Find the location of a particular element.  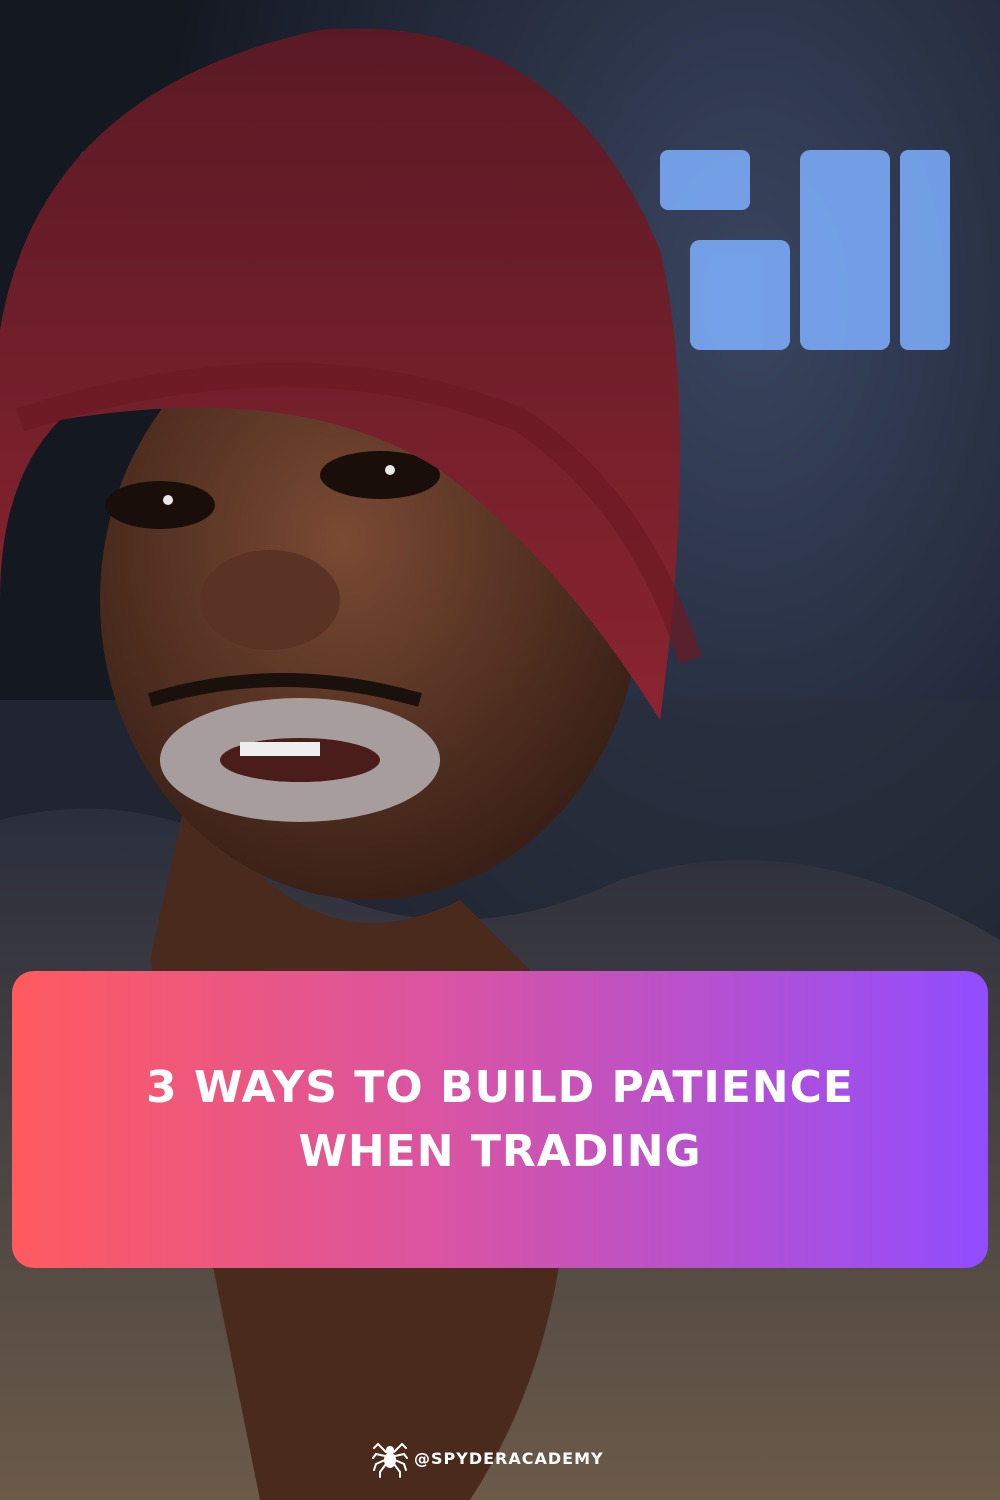

spider-icon is located at coordinates (390, 1460).